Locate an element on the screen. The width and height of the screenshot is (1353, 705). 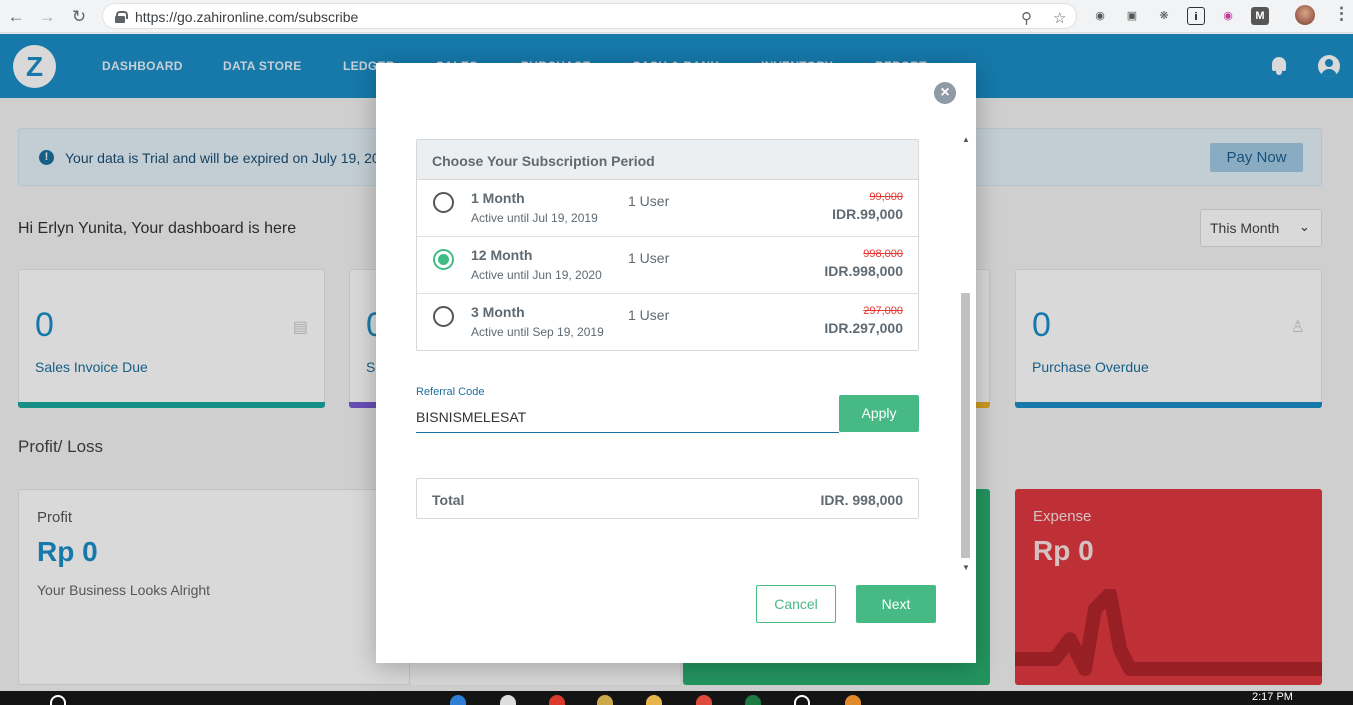
forward-icon: → is located at coordinates (47, 17).